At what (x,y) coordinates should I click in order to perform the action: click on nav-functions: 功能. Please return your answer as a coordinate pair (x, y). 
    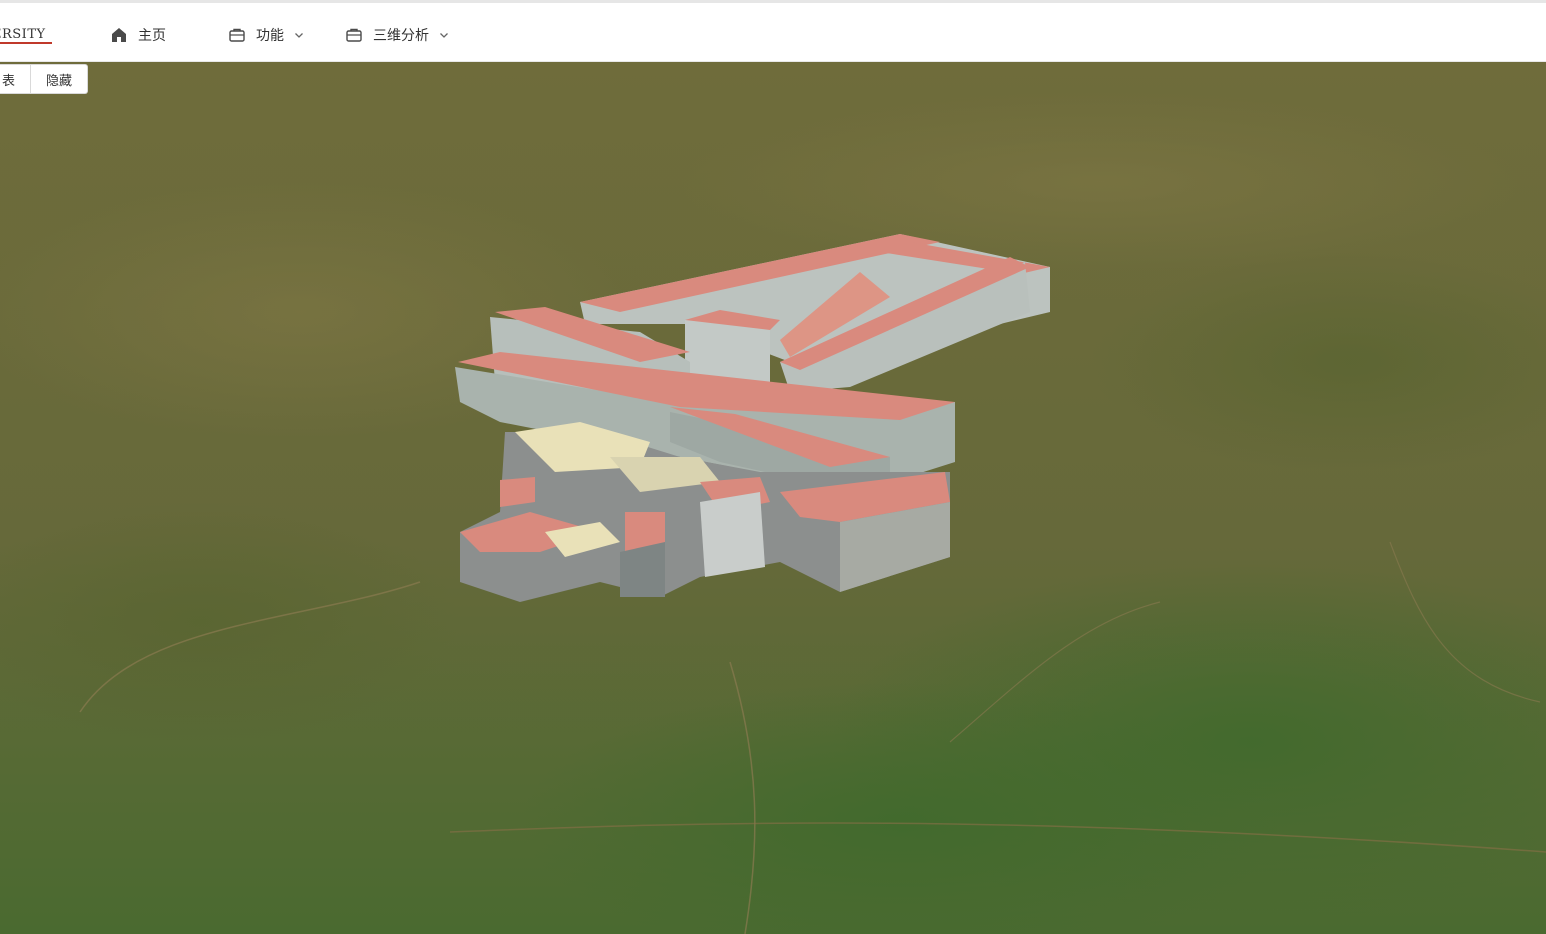
    Looking at the image, I should click on (266, 35).